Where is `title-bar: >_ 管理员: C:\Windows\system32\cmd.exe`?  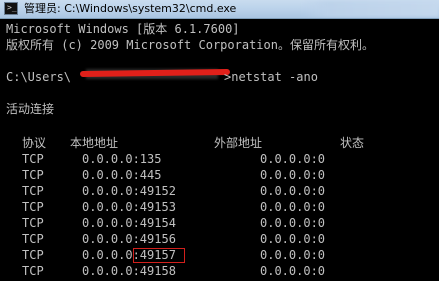 title-bar: >_ 管理员: C:\Windows\system32\cmd.exe is located at coordinates (219, 9).